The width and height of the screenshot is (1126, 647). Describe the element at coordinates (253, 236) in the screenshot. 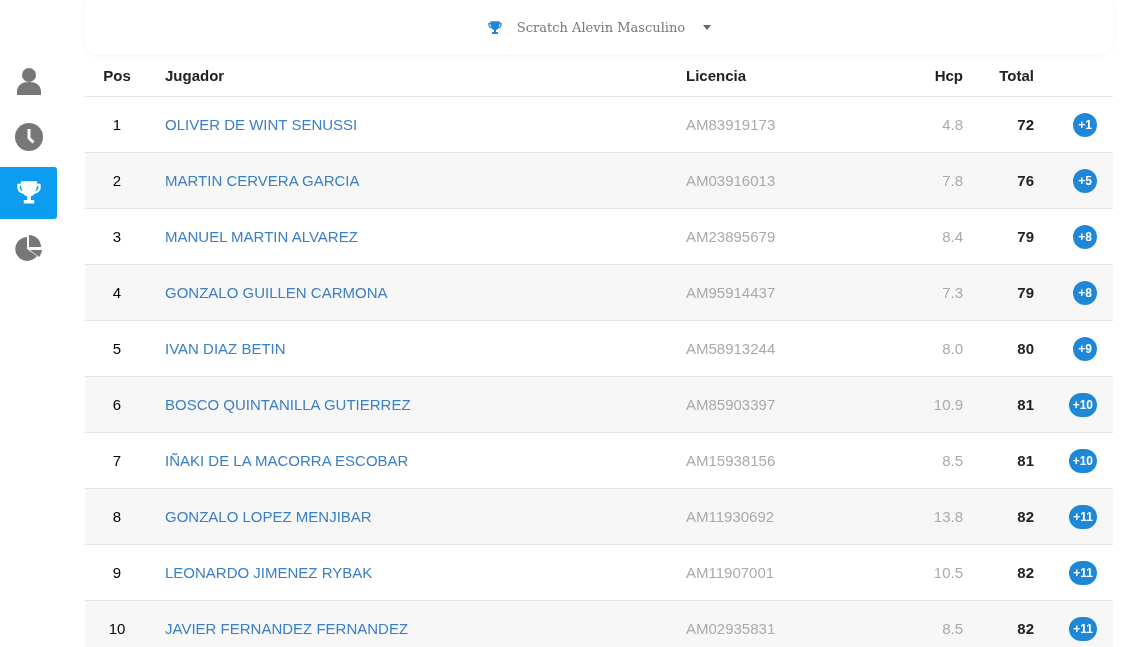

I see `player-link: MANUEL MARTIN ALVAREZ` at that location.